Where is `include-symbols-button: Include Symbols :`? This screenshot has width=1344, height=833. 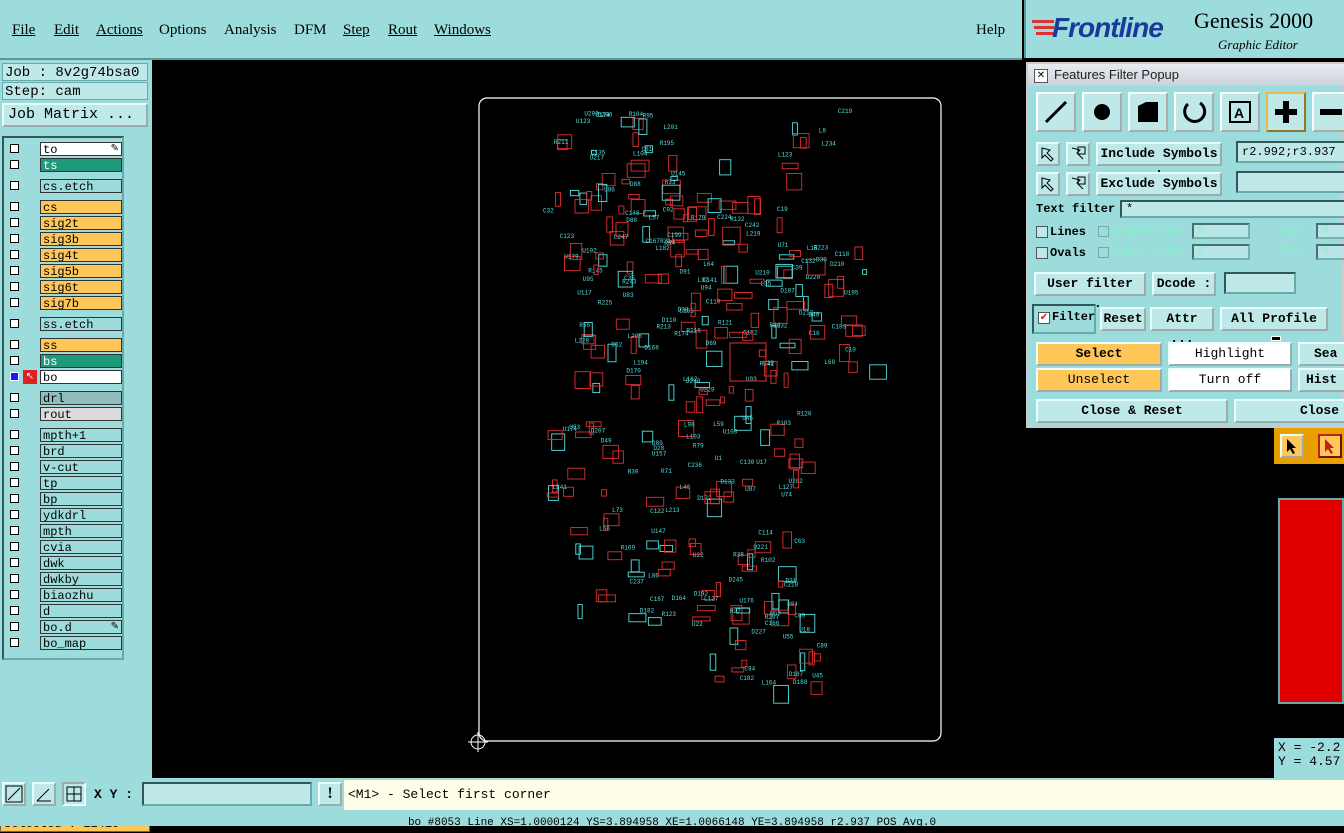 include-symbols-button: Include Symbols : is located at coordinates (1159, 161).